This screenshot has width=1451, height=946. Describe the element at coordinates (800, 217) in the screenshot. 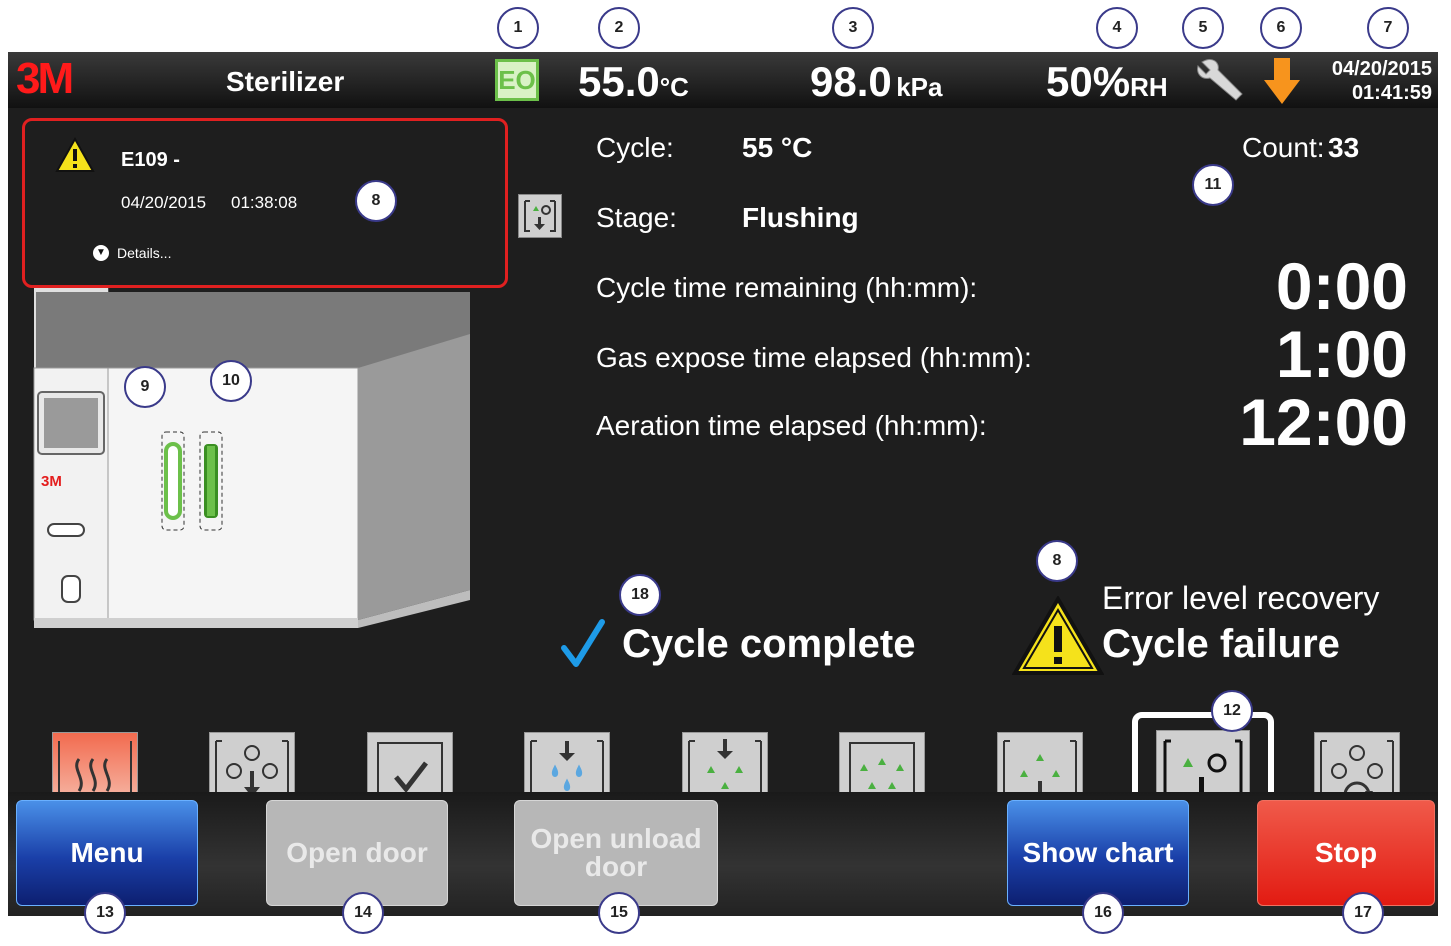

I see `stage-value: Flushing` at that location.